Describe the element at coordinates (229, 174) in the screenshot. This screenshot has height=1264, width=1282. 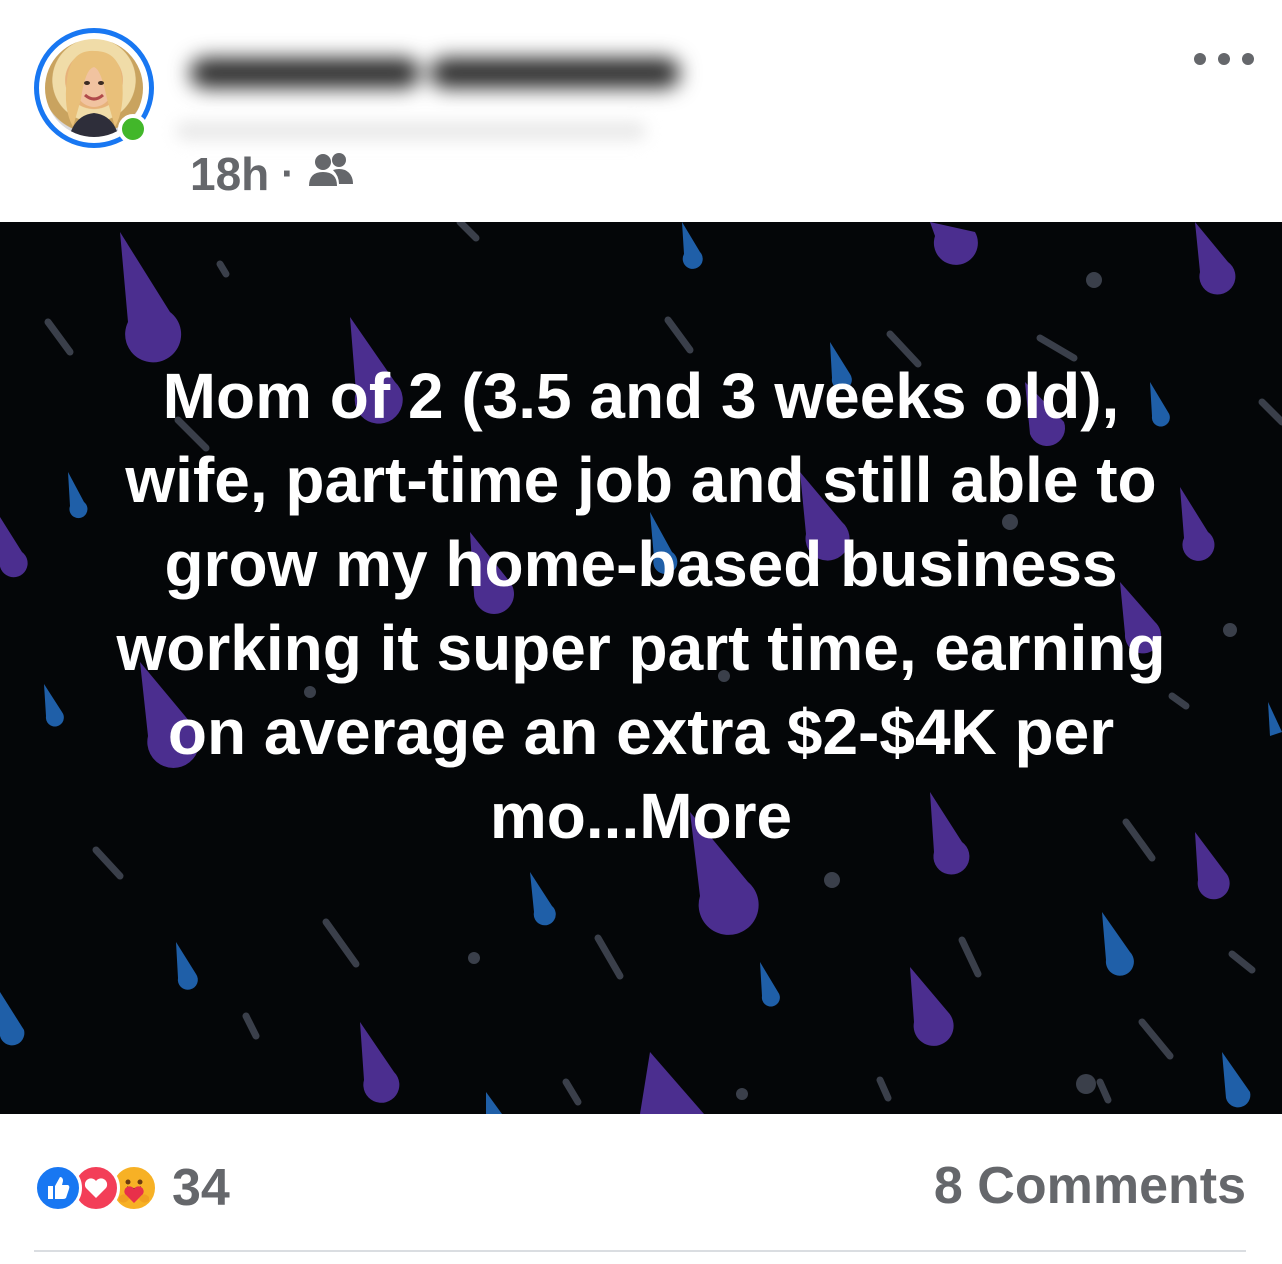
I see `post-time: 18h` at that location.